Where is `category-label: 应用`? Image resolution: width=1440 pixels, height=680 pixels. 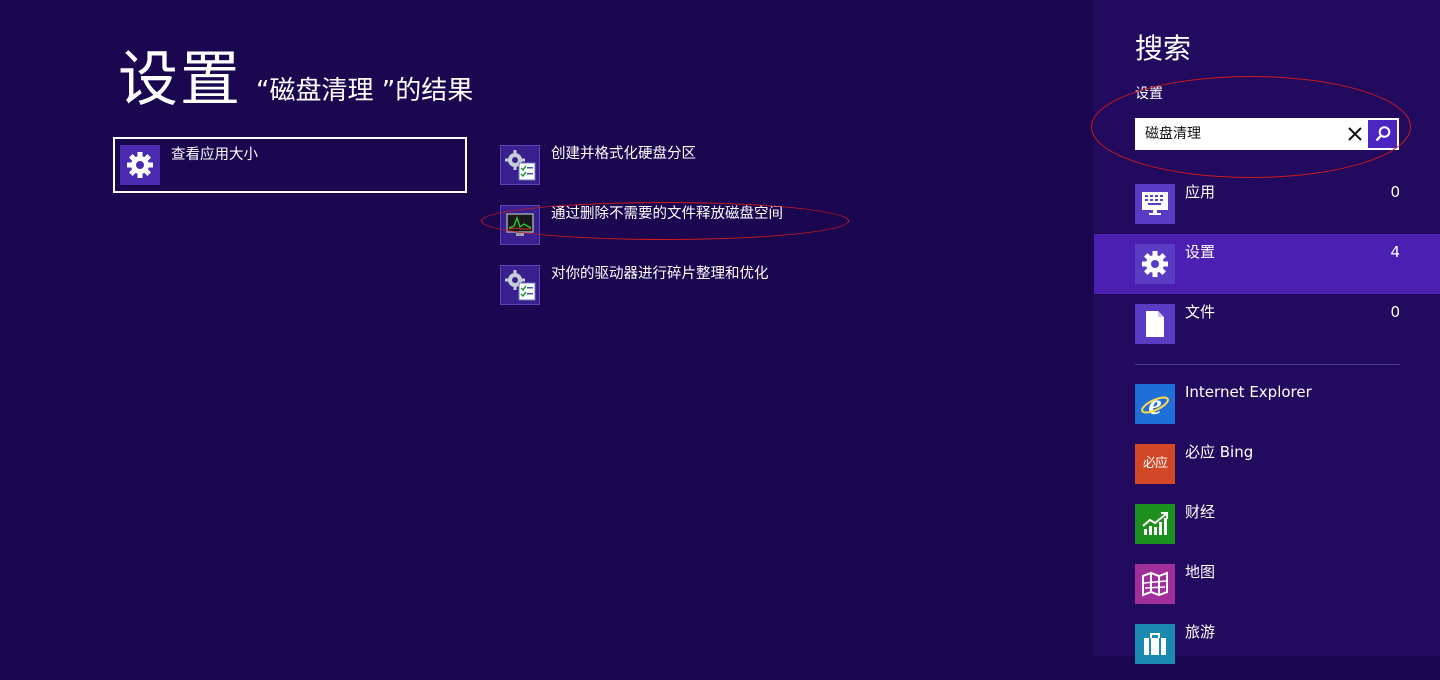
category-label: 应用 is located at coordinates (1200, 192).